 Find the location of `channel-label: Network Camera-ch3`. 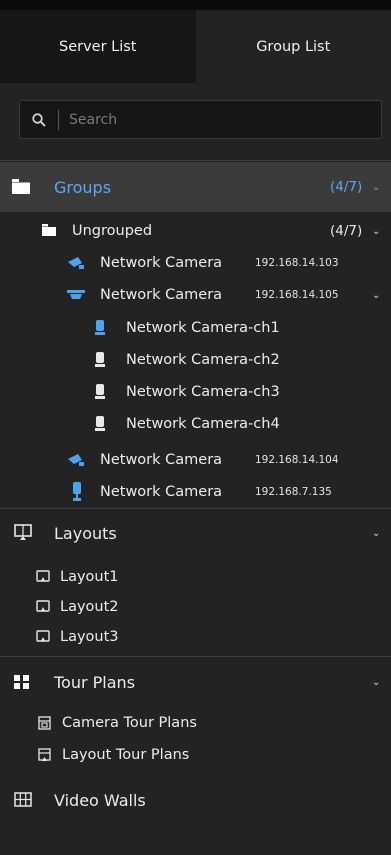

channel-label: Network Camera-ch3 is located at coordinates (203, 392).